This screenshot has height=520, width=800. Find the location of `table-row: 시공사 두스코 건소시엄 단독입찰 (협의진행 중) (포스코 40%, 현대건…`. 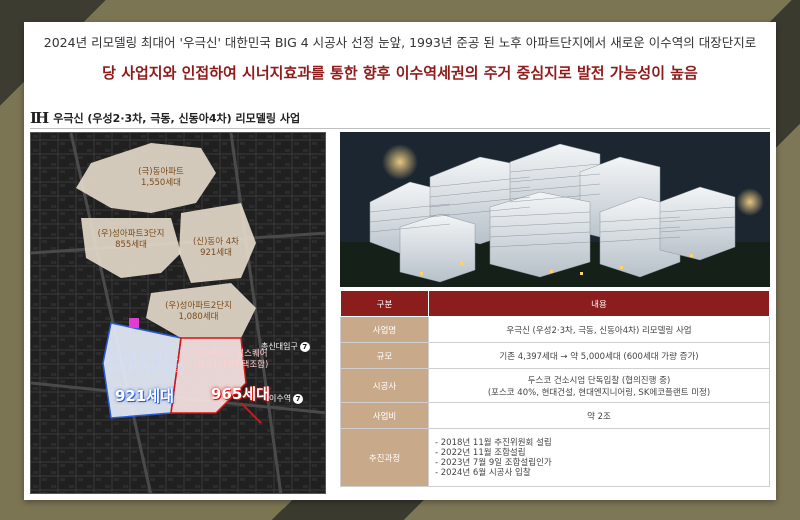

table-row: 시공사 두스코 건소시엄 단독입찰 (협의진행 중) (포스코 40%, 현대건… is located at coordinates (555, 385).